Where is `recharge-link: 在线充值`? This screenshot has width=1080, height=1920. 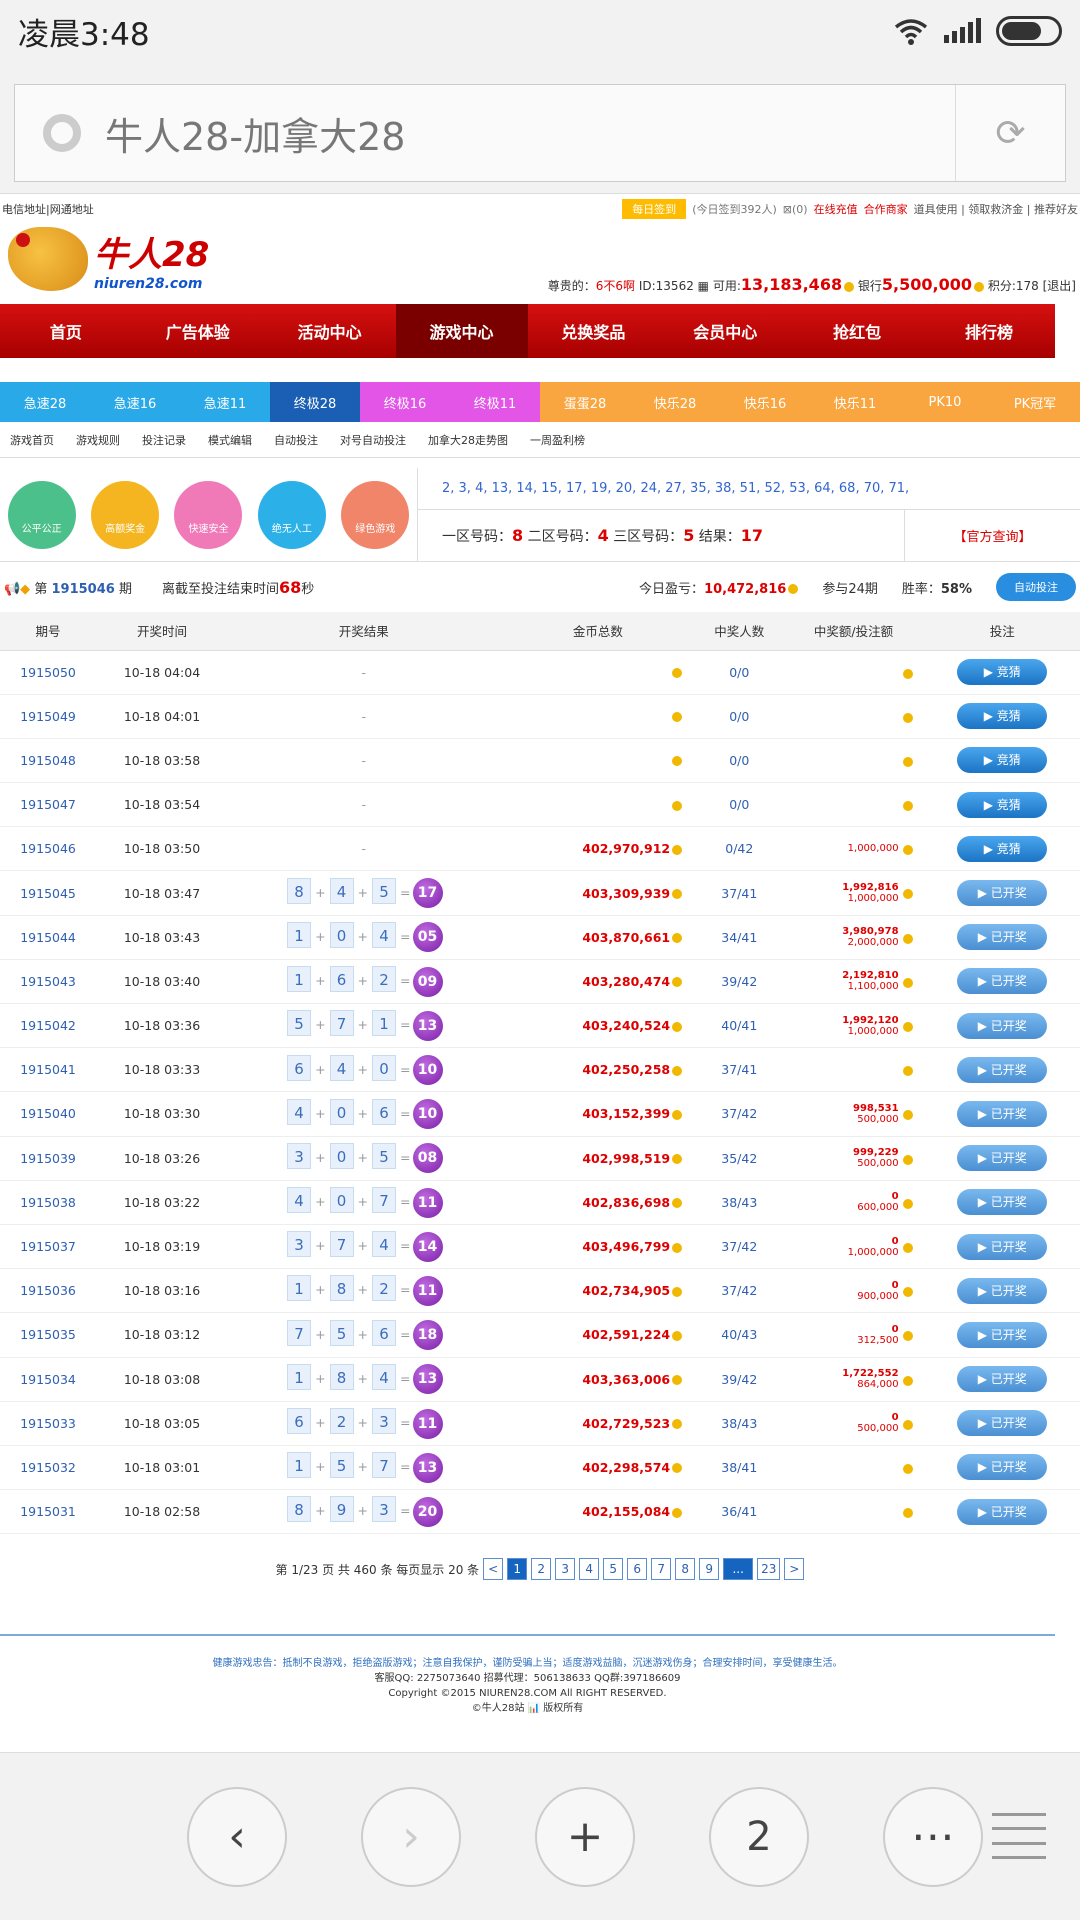 recharge-link: 在线充值 is located at coordinates (836, 209).